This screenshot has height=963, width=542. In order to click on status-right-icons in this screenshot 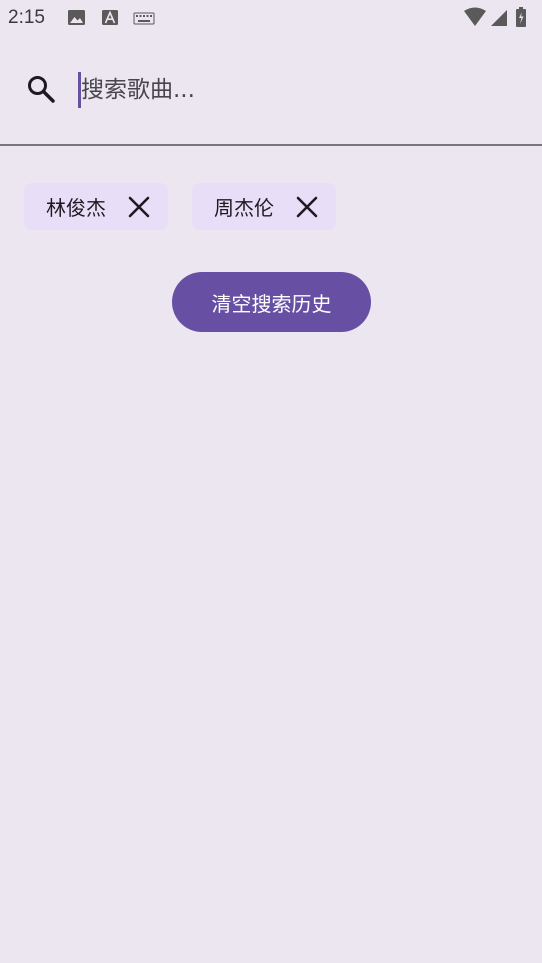, I will do `click(499, 20)`.